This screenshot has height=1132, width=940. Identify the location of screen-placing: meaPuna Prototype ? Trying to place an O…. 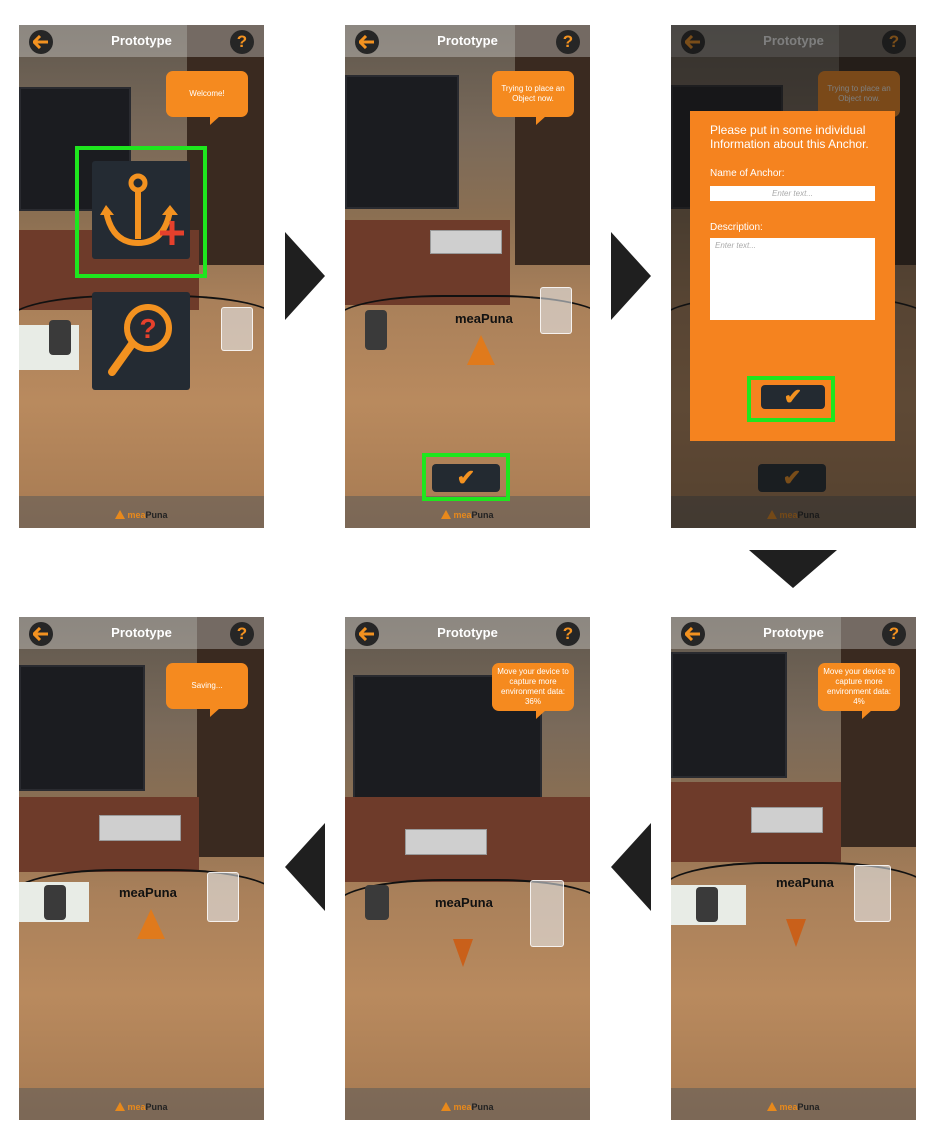
(467, 276).